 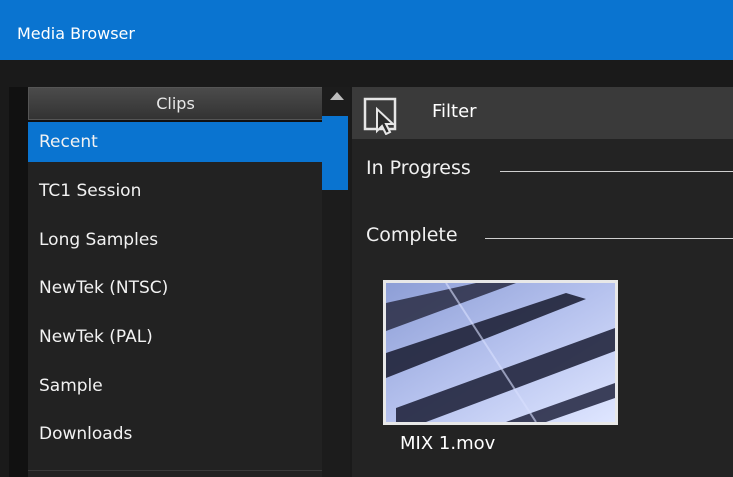 I want to click on clip-thumbnail, so click(x=500, y=352).